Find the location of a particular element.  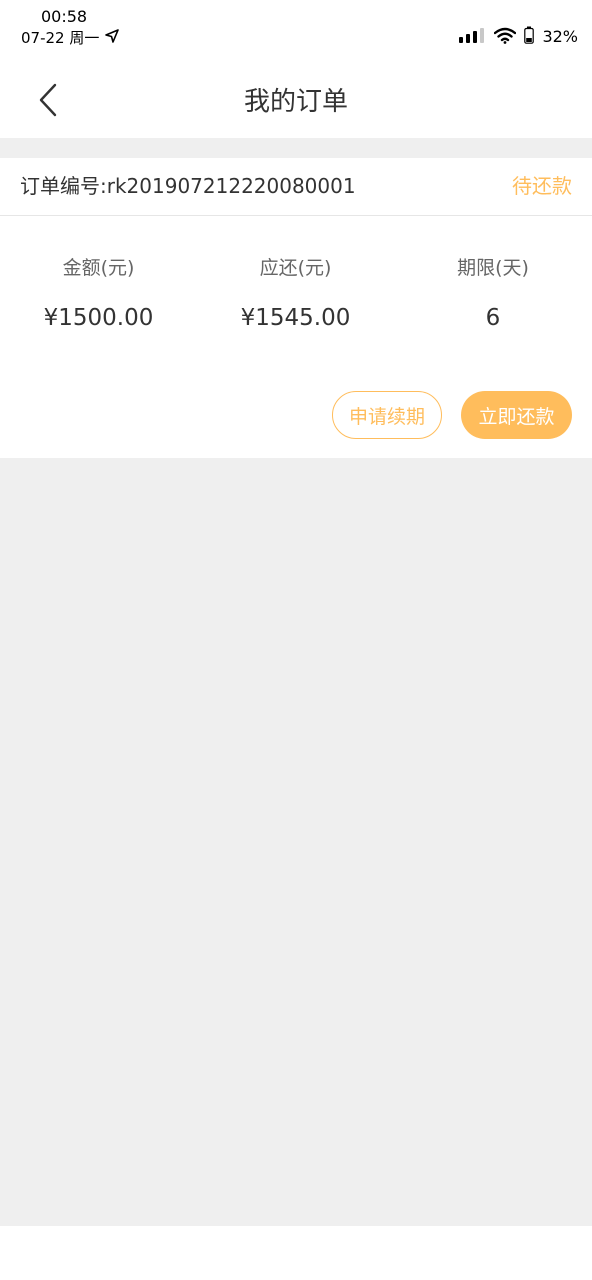

renew-button: 申请续期 is located at coordinates (387, 415).